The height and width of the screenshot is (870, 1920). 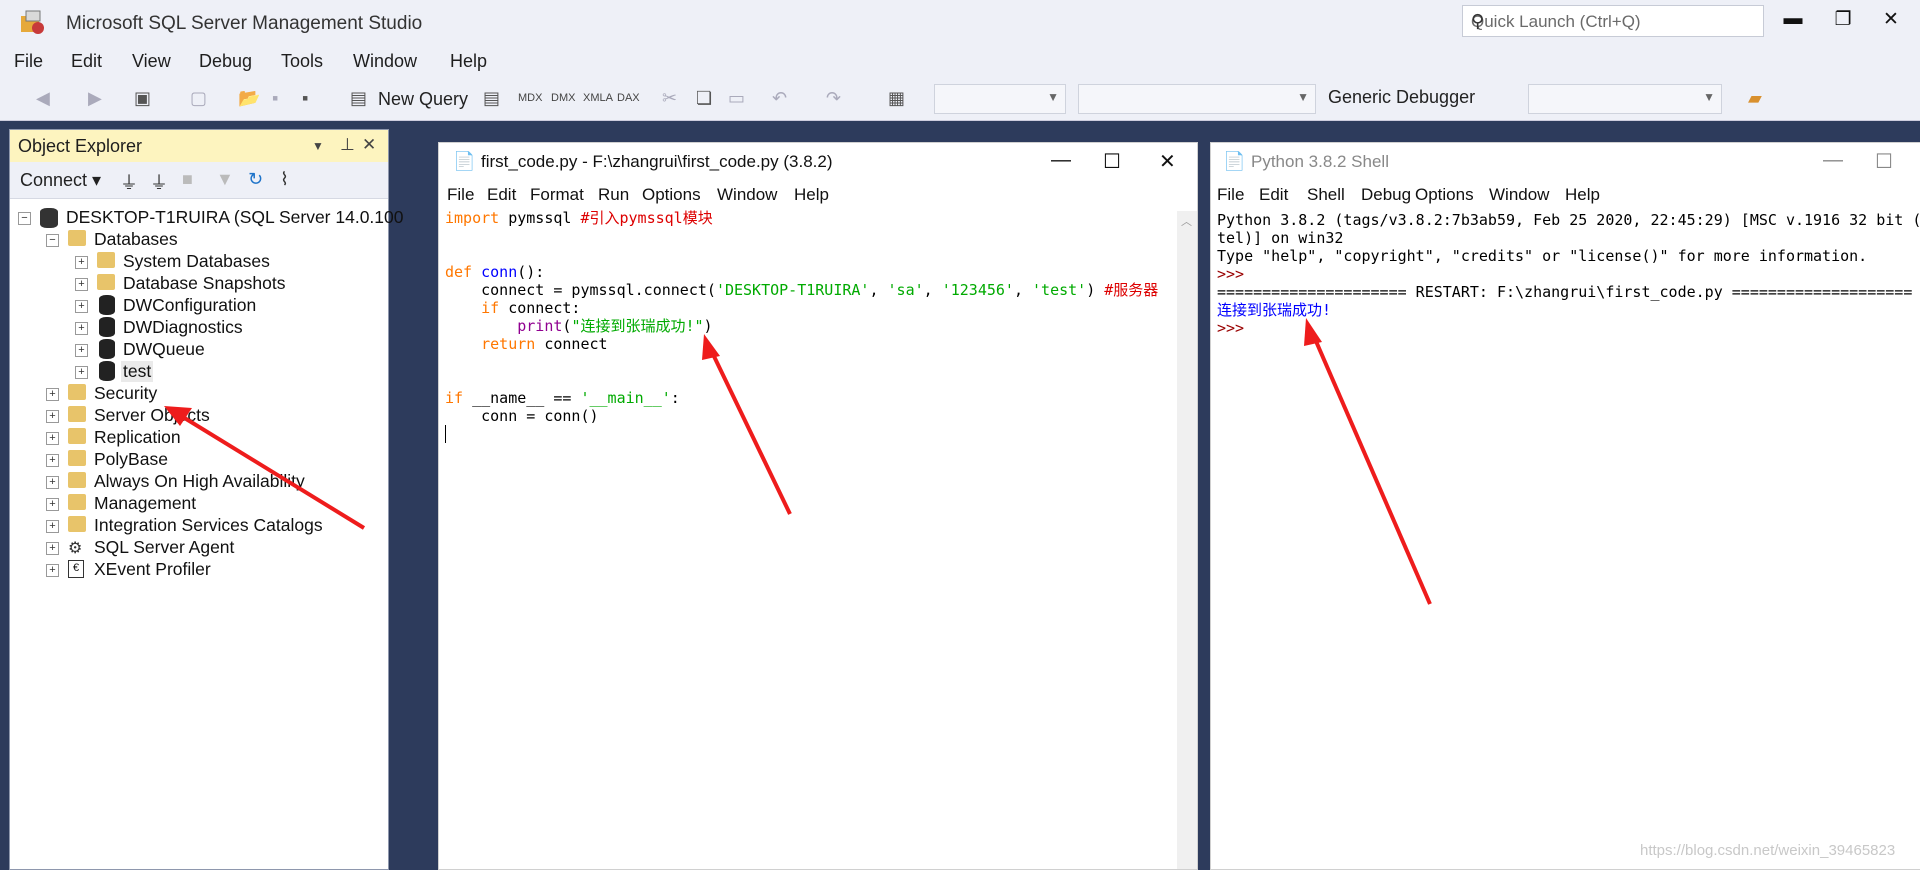 What do you see at coordinates (1368, 461) in the screenshot?
I see `arrow-to-shell-output` at bounding box center [1368, 461].